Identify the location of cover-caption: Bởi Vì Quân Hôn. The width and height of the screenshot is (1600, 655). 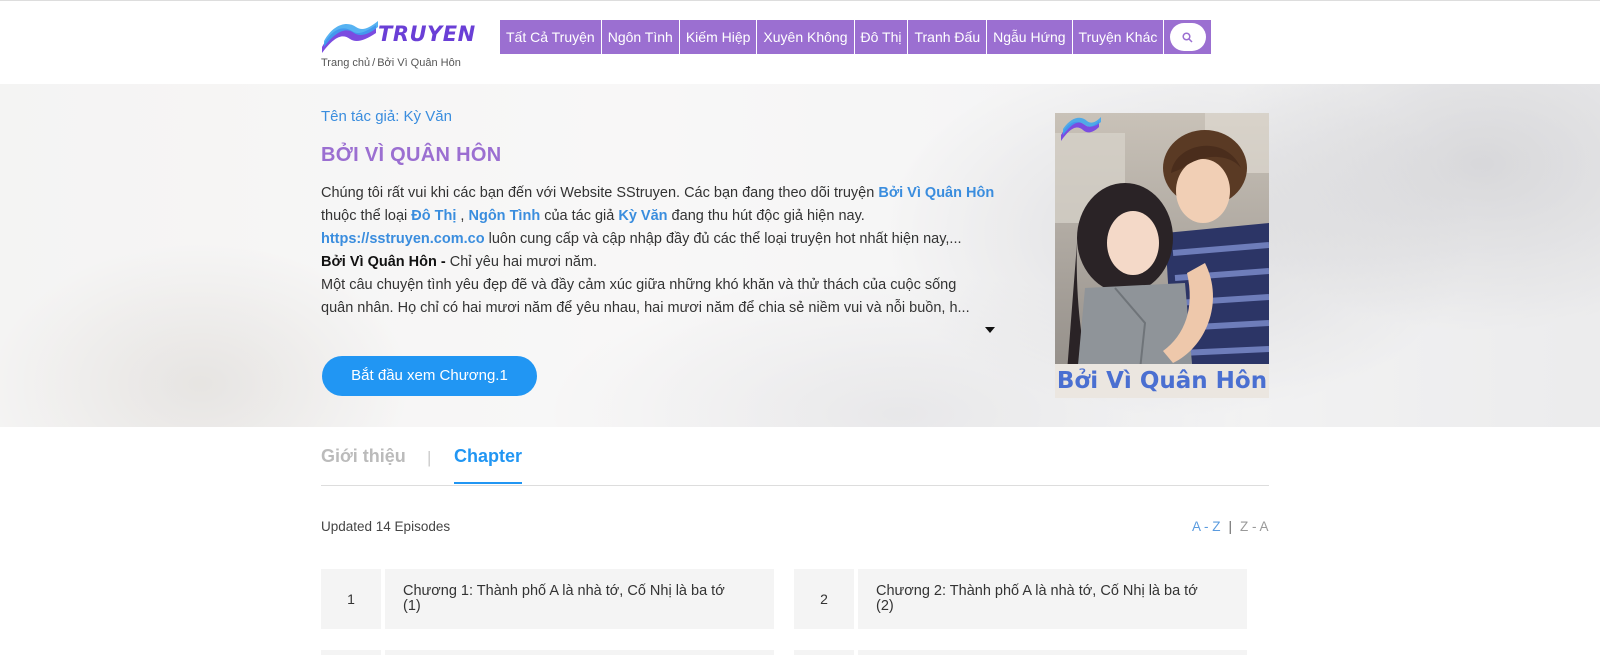
(1162, 381).